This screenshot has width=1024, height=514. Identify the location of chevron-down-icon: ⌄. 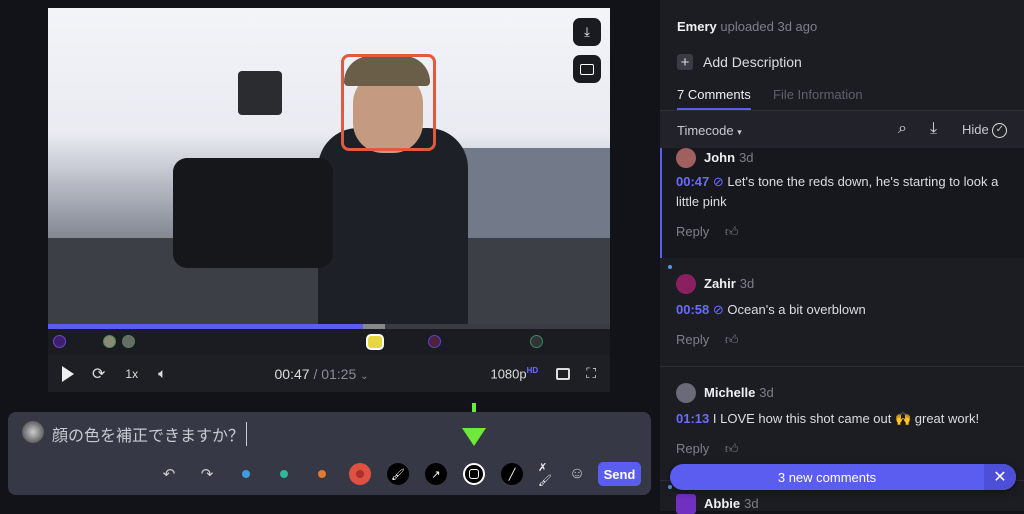
(364, 376).